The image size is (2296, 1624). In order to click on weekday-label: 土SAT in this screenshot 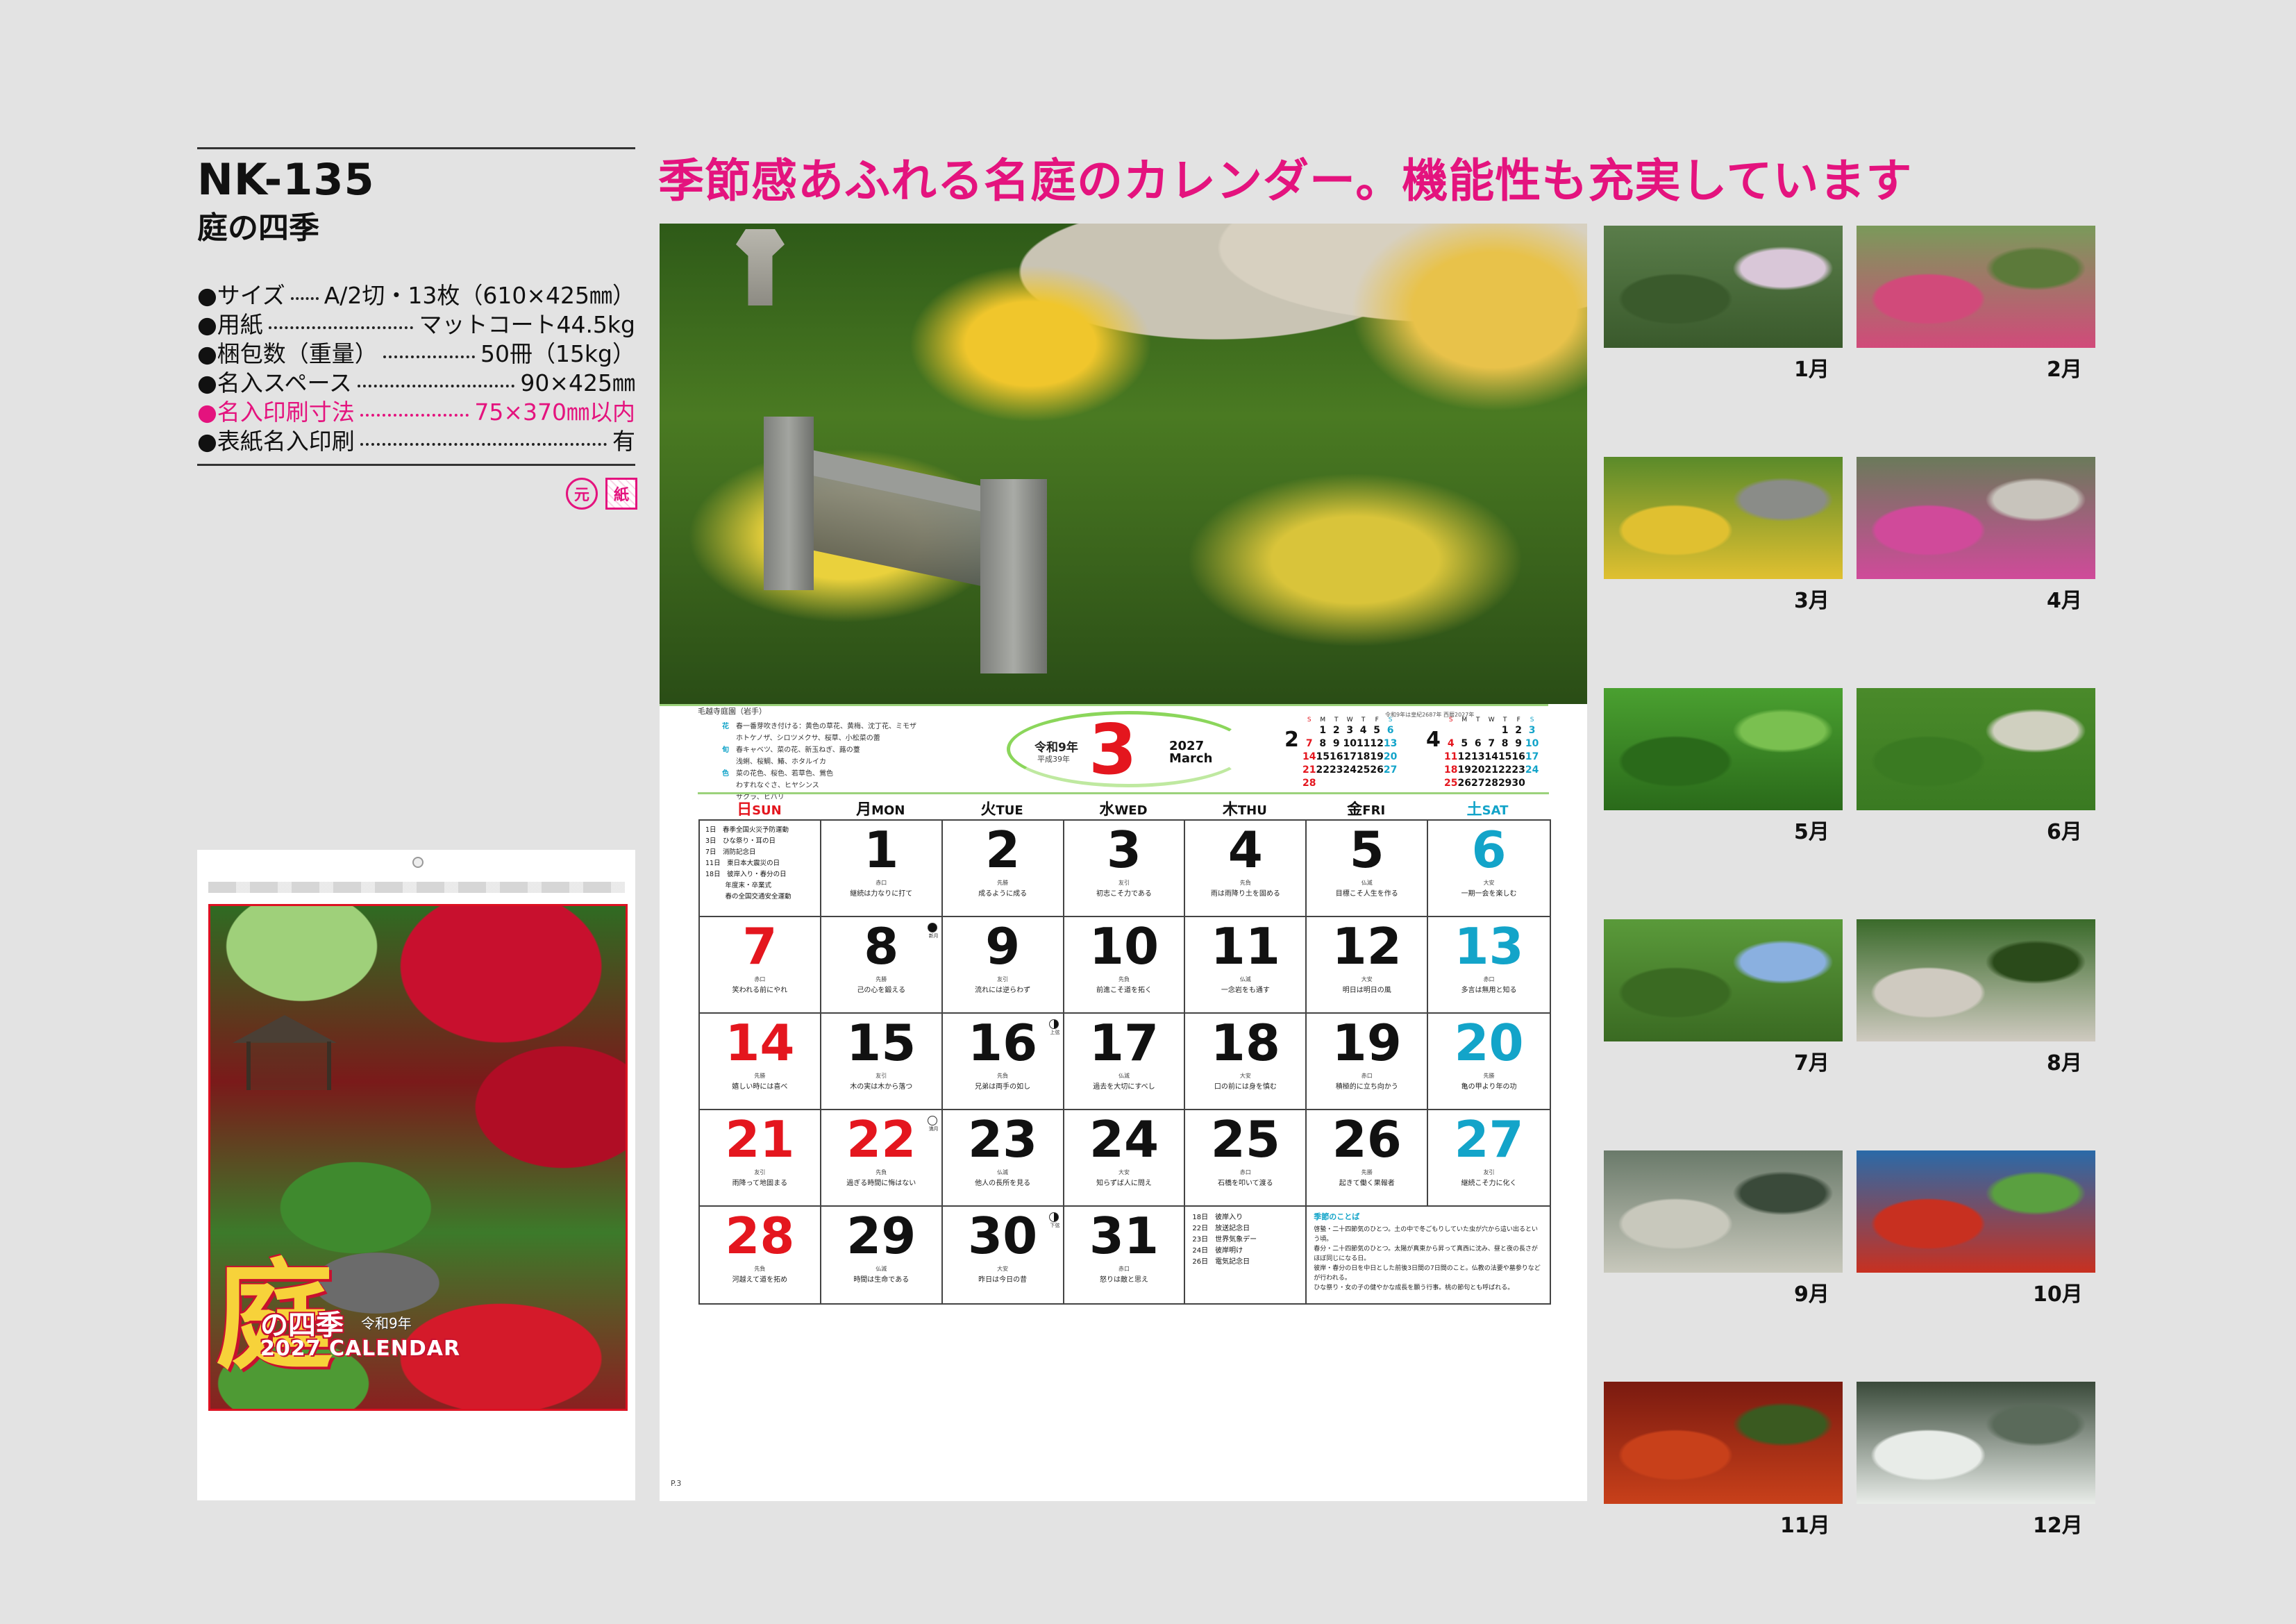, I will do `click(1487, 808)`.